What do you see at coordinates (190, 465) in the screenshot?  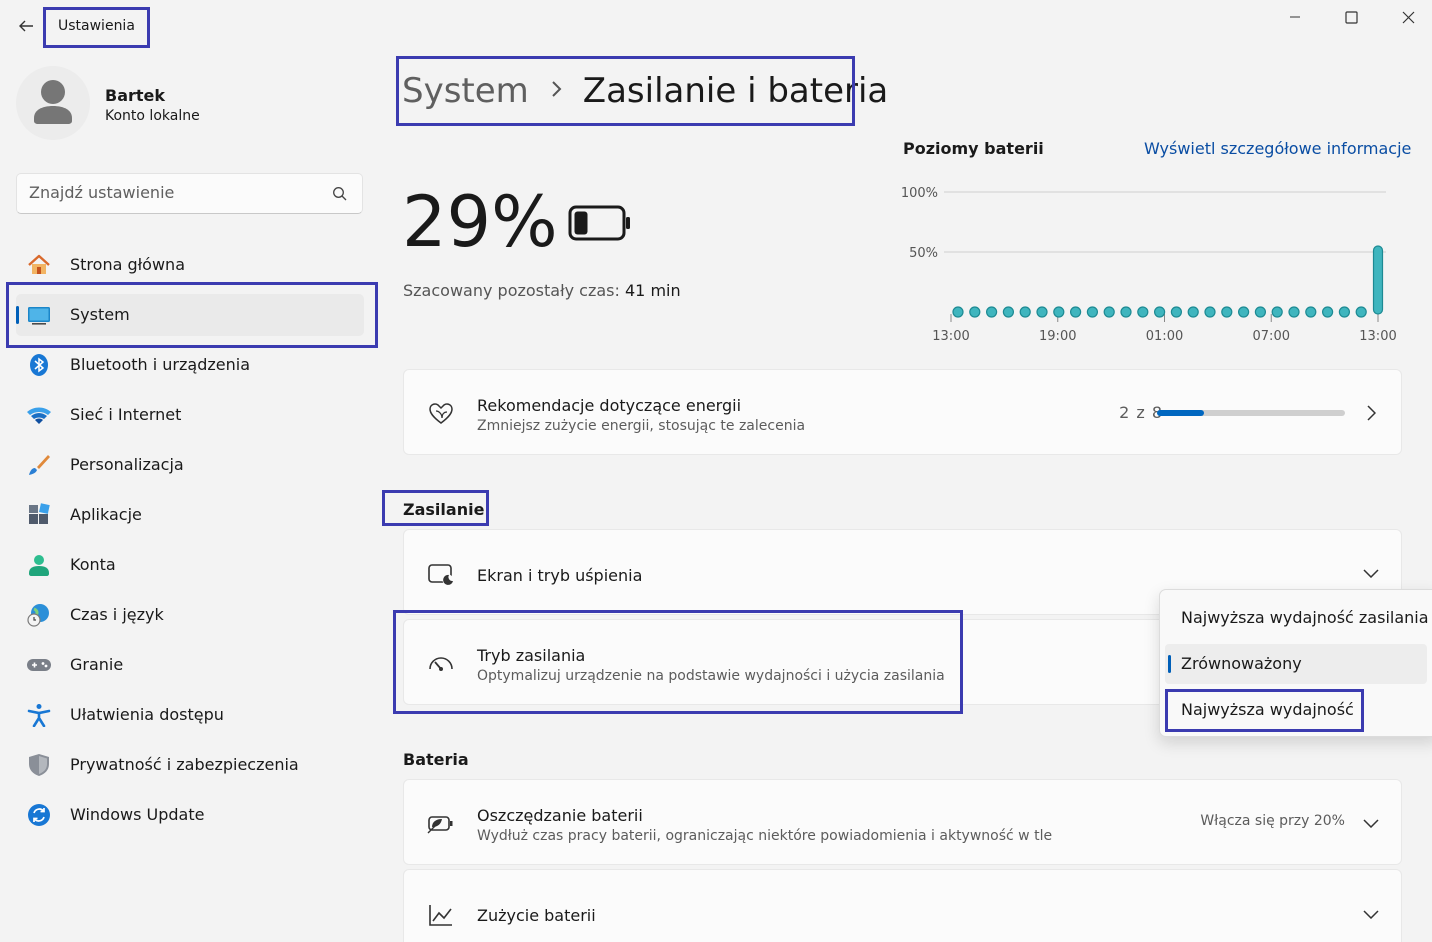 I see `sidebar-item-personalization: Personalizacja` at bounding box center [190, 465].